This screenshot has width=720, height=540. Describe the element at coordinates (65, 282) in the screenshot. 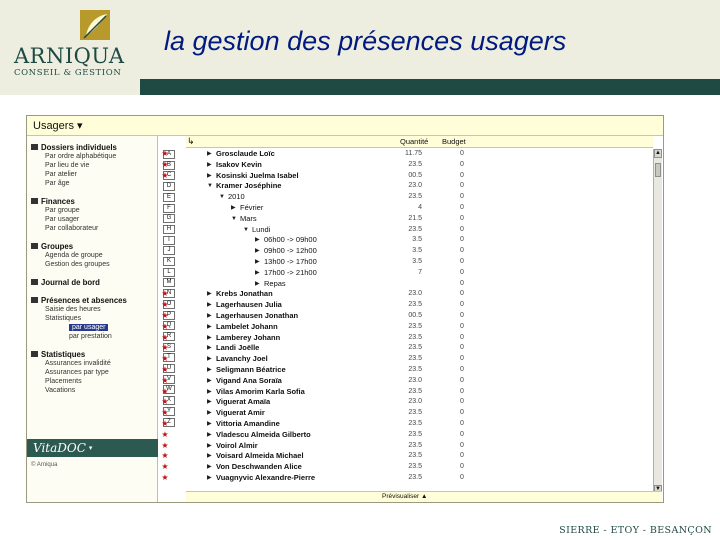

I see `sidebar-section: Journal de bord` at that location.